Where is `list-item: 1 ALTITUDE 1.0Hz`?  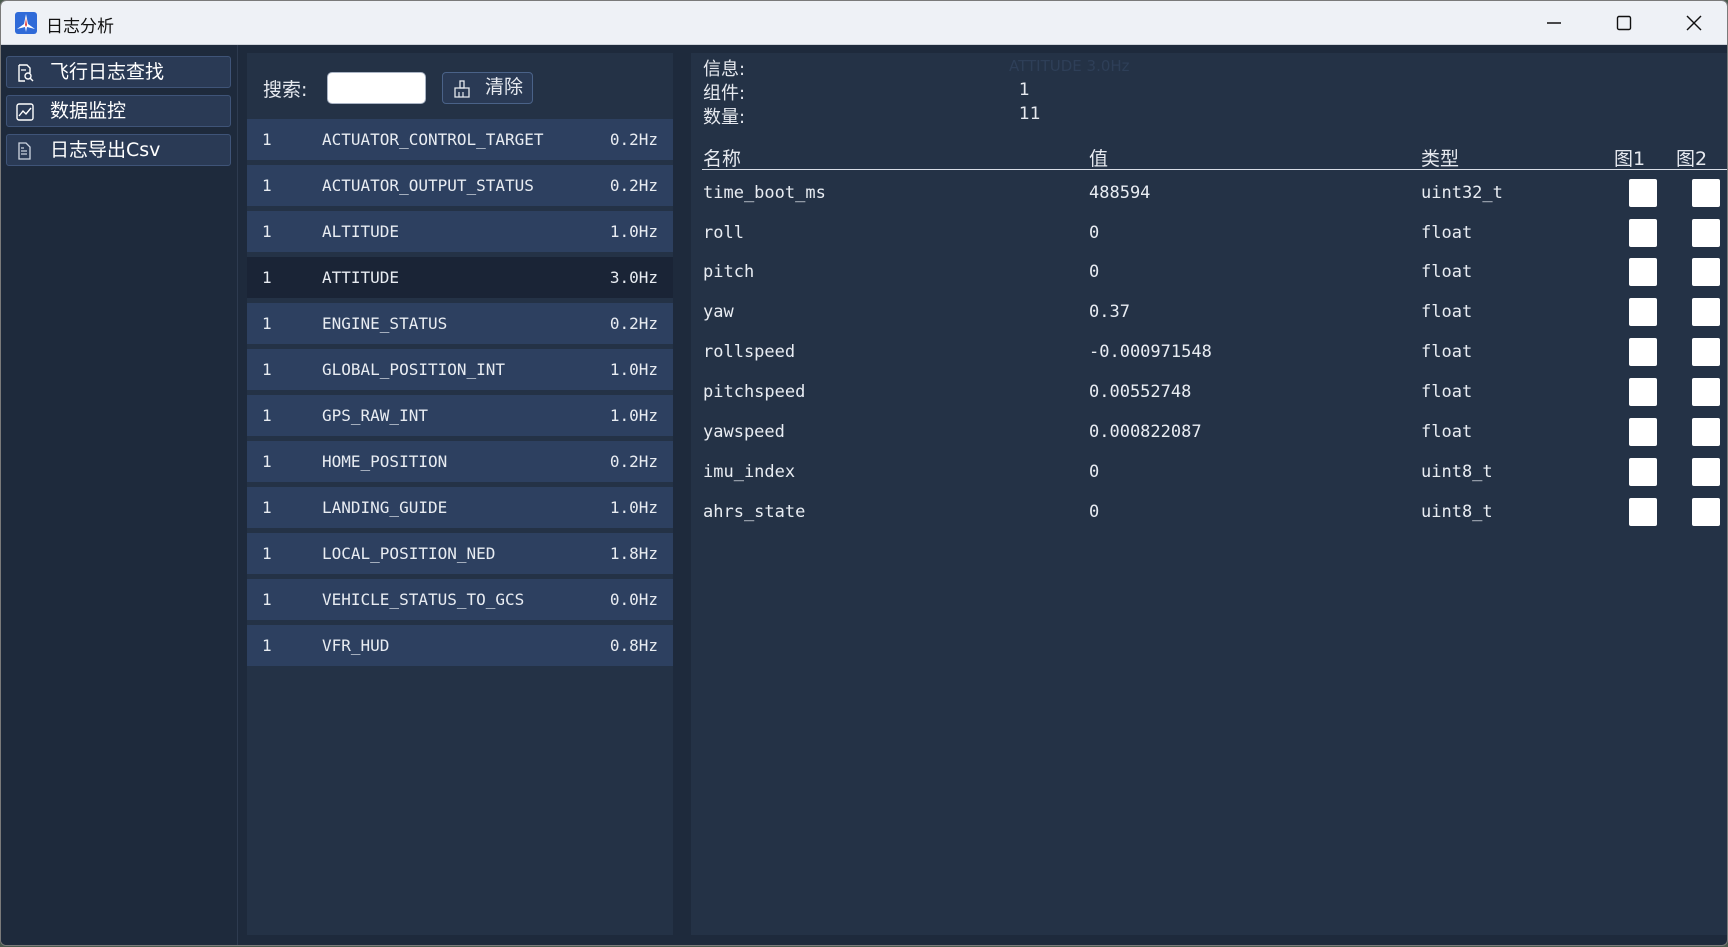
list-item: 1 ALTITUDE 1.0Hz is located at coordinates (460, 231).